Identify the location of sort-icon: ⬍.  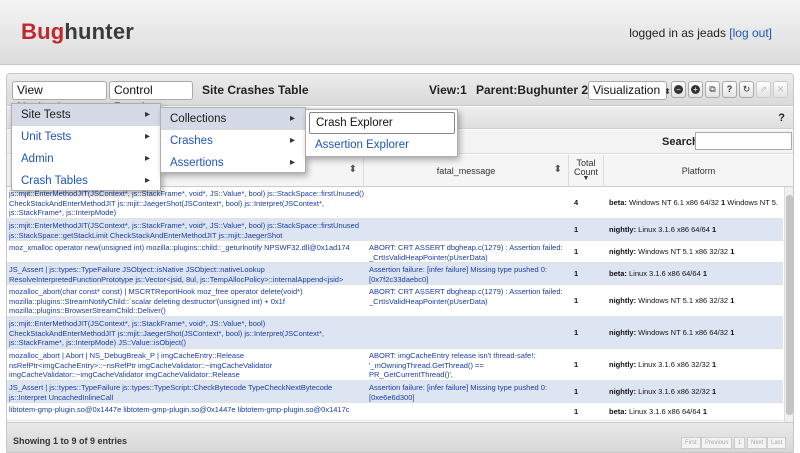
(352, 169).